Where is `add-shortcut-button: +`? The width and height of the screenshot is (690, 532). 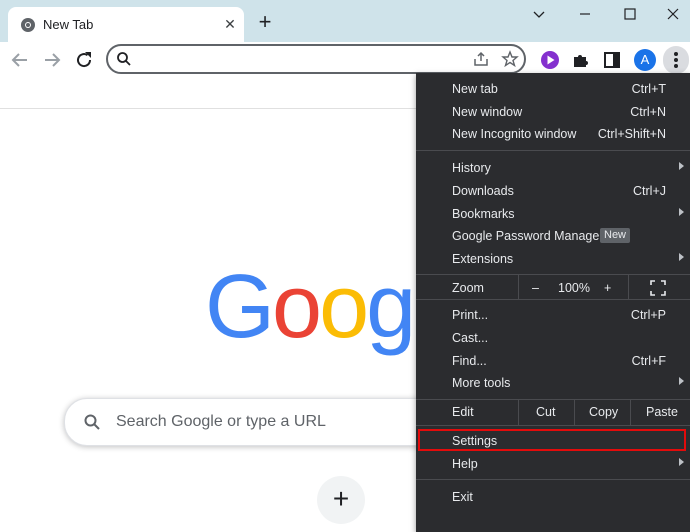
add-shortcut-button: + is located at coordinates (341, 500).